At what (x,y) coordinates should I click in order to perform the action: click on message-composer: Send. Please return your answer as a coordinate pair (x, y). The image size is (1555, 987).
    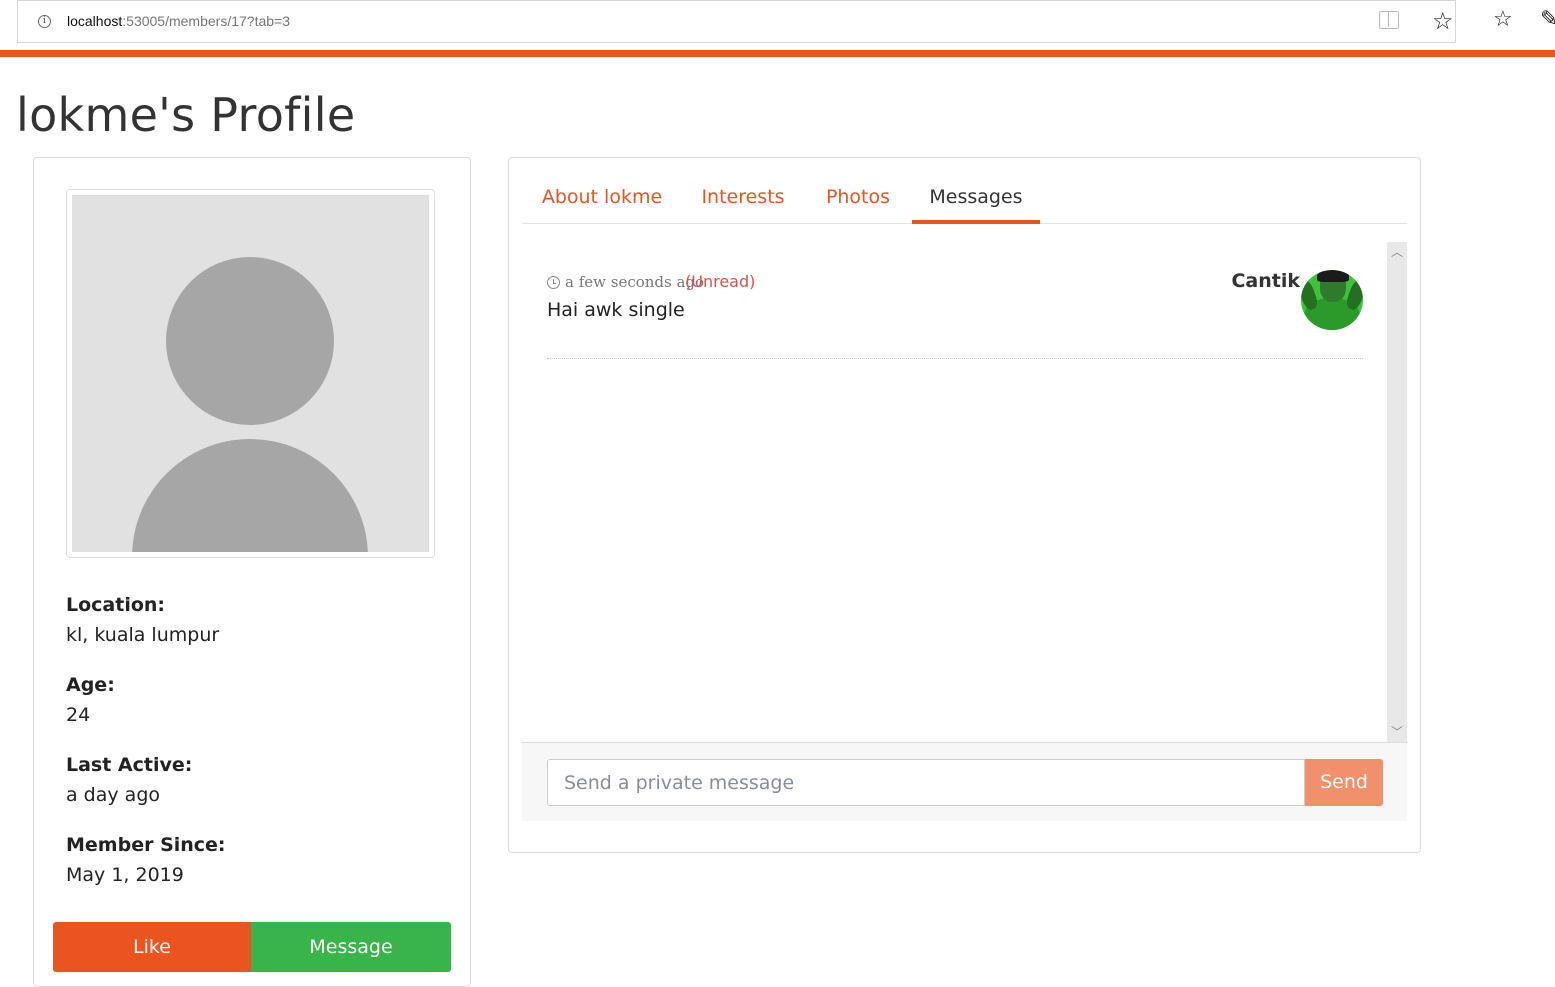
    Looking at the image, I should click on (964, 782).